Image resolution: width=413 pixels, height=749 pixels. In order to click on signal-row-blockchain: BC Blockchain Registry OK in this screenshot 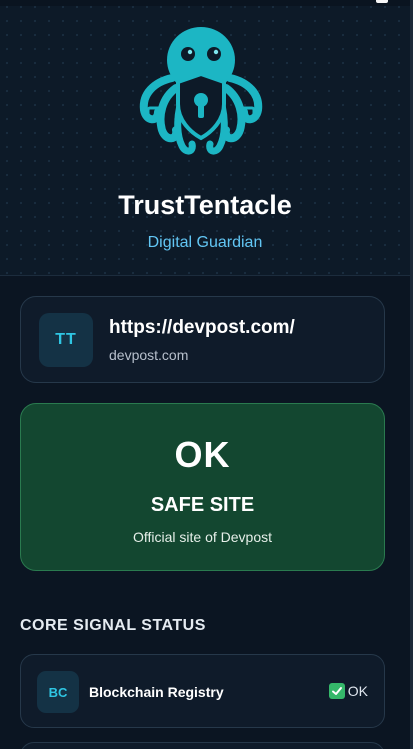, I will do `click(202, 691)`.